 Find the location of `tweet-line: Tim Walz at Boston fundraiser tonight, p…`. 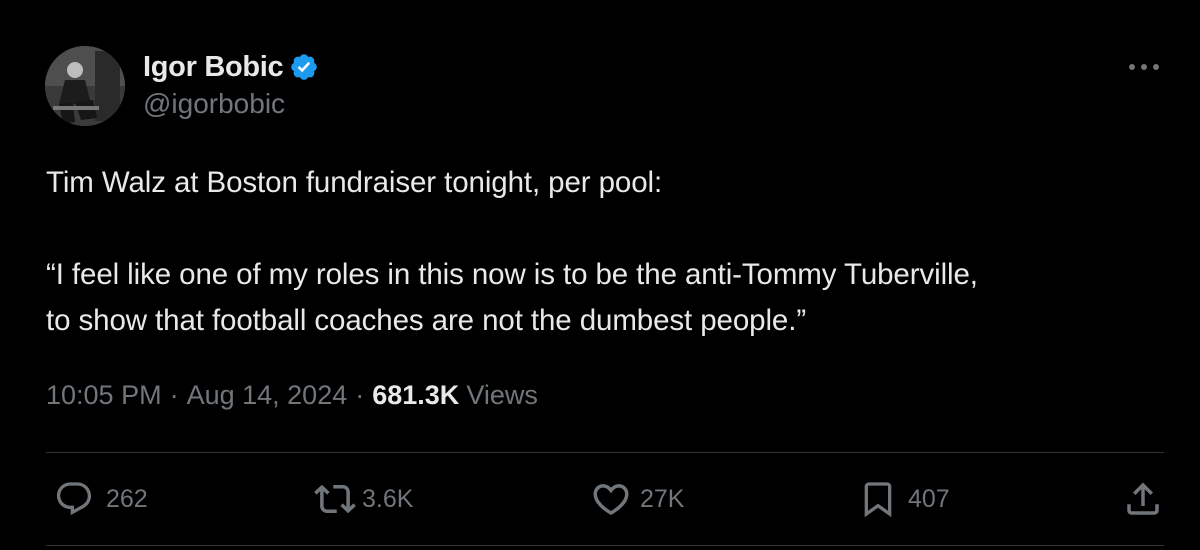

tweet-line: Tim Walz at Boston fundraiser tonight, p… is located at coordinates (354, 182).